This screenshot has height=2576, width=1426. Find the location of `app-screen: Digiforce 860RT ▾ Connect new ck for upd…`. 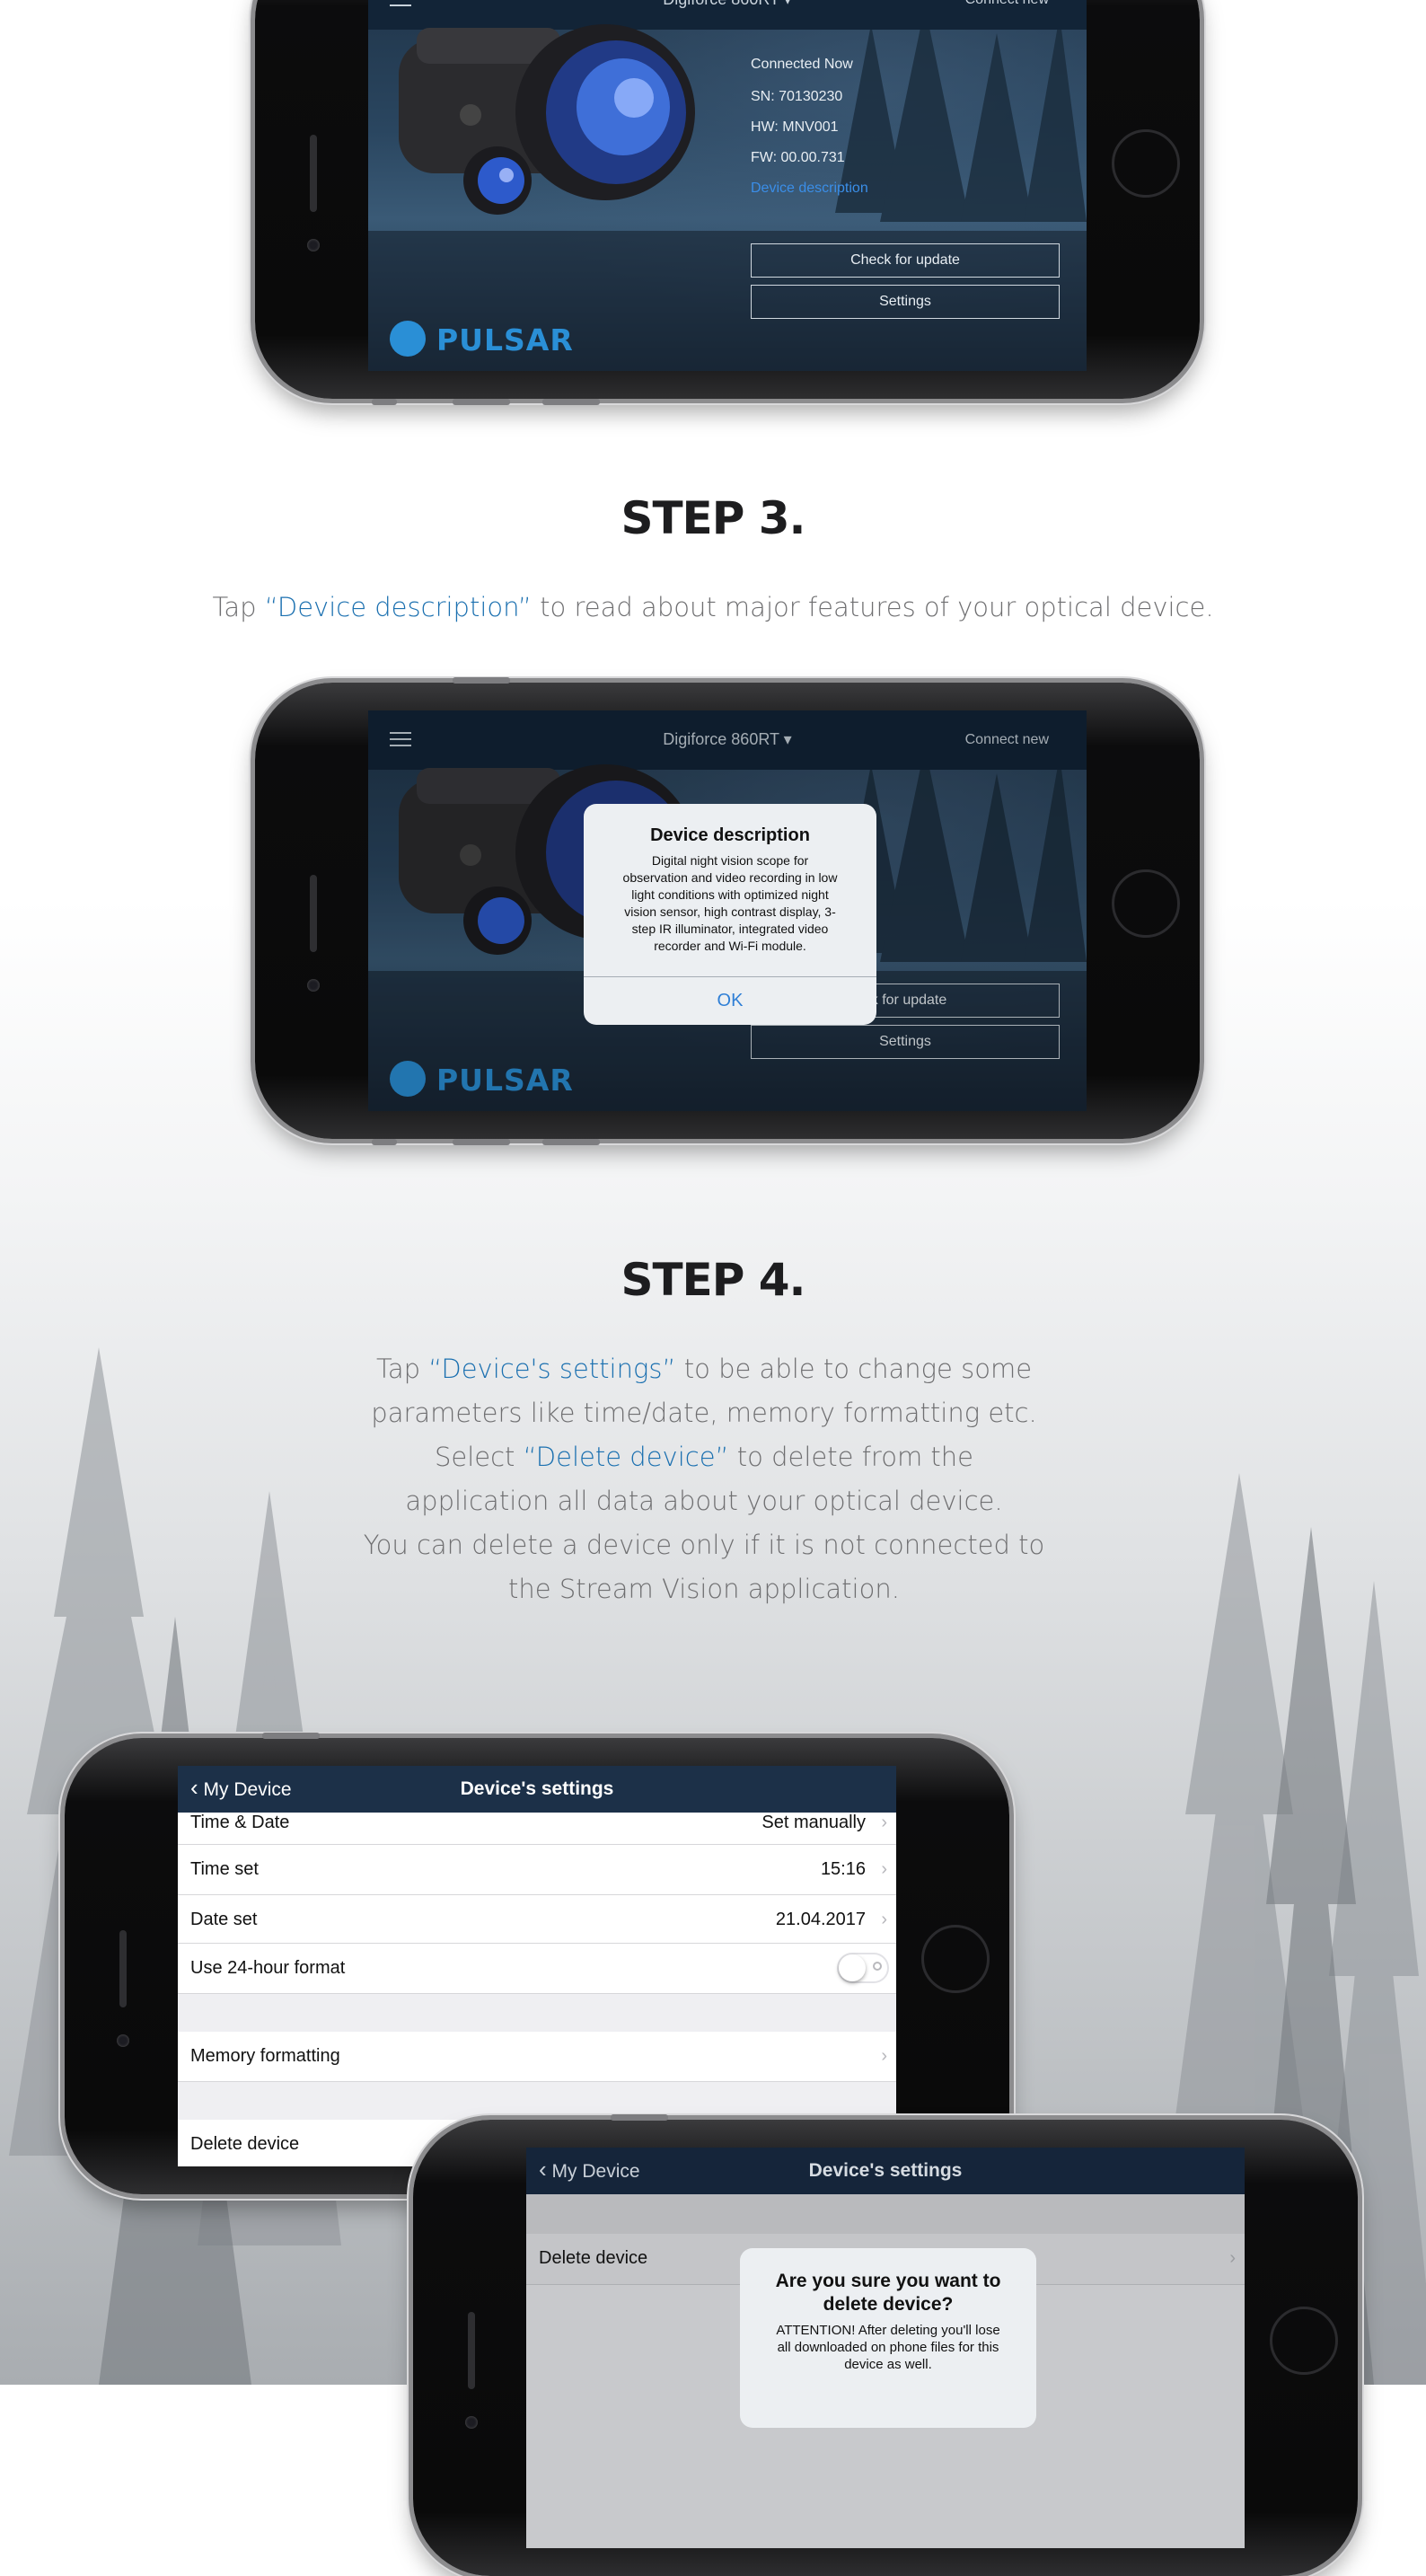

app-screen: Digiforce 860RT ▾ Connect new ck for upd… is located at coordinates (727, 910).